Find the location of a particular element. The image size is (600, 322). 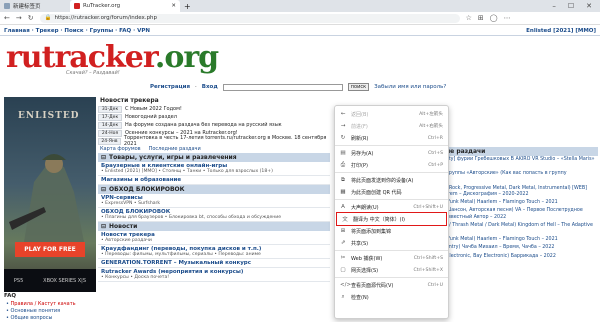

menu-item-icon: → is located at coordinates (343, 126).